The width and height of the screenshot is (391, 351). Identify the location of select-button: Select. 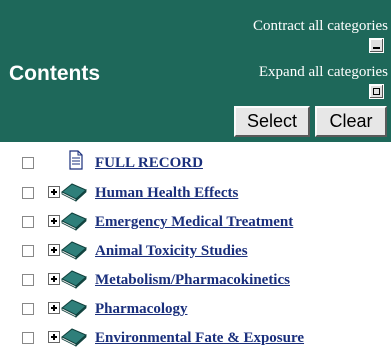
(272, 121).